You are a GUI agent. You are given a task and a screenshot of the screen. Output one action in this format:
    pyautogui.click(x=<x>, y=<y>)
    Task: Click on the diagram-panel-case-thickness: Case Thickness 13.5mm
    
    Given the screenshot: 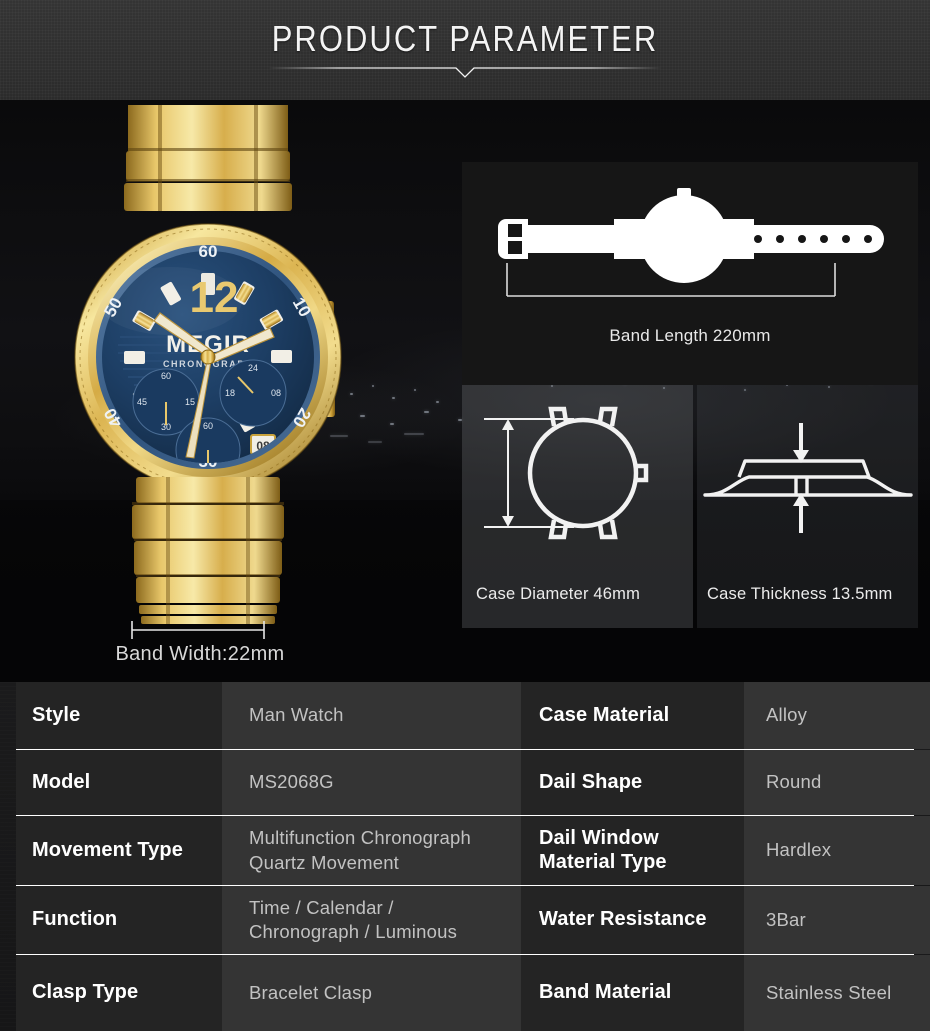 What is the action you would take?
    pyautogui.click(x=807, y=506)
    